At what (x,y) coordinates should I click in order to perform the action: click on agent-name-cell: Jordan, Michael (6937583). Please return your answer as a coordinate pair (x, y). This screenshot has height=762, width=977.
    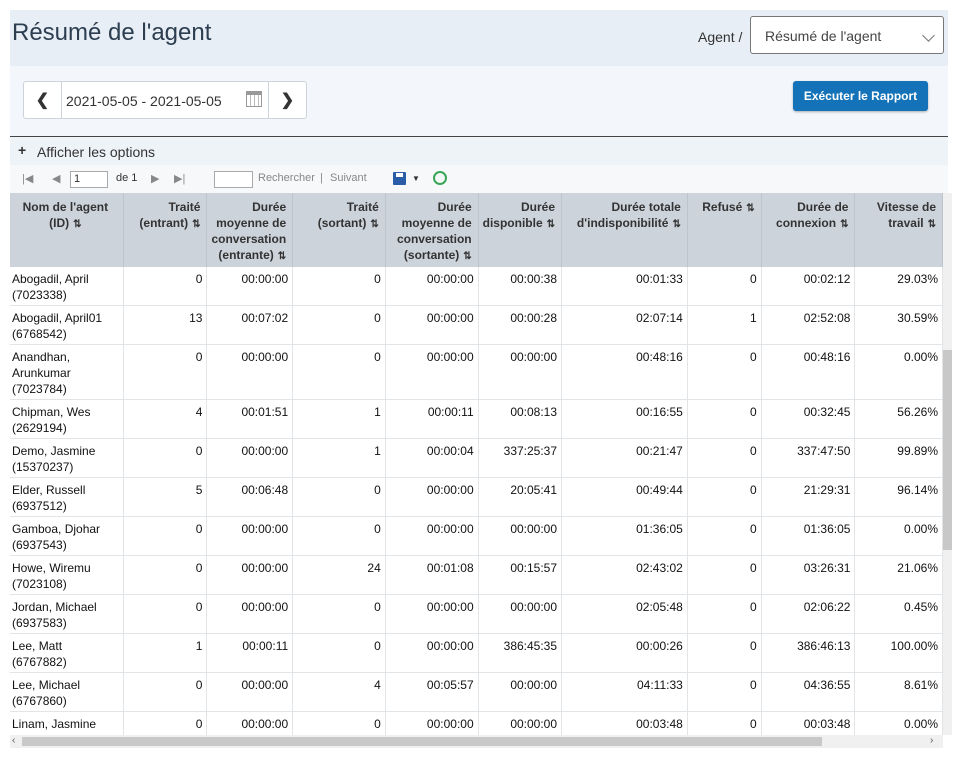
    Looking at the image, I should click on (67, 614).